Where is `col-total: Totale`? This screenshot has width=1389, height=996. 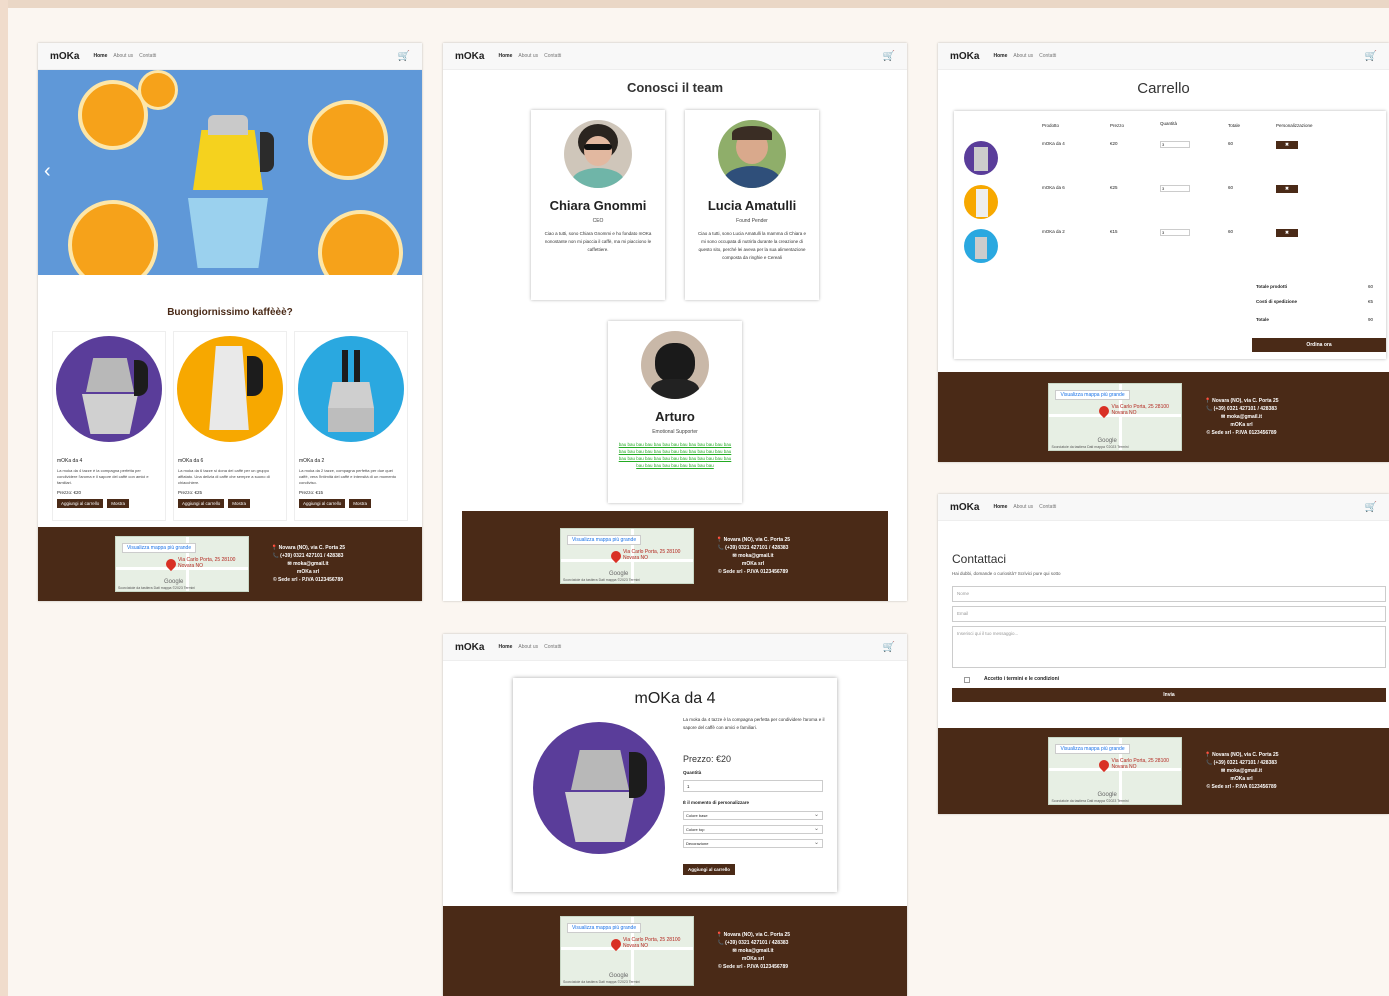
col-total: Totale is located at coordinates (1234, 125).